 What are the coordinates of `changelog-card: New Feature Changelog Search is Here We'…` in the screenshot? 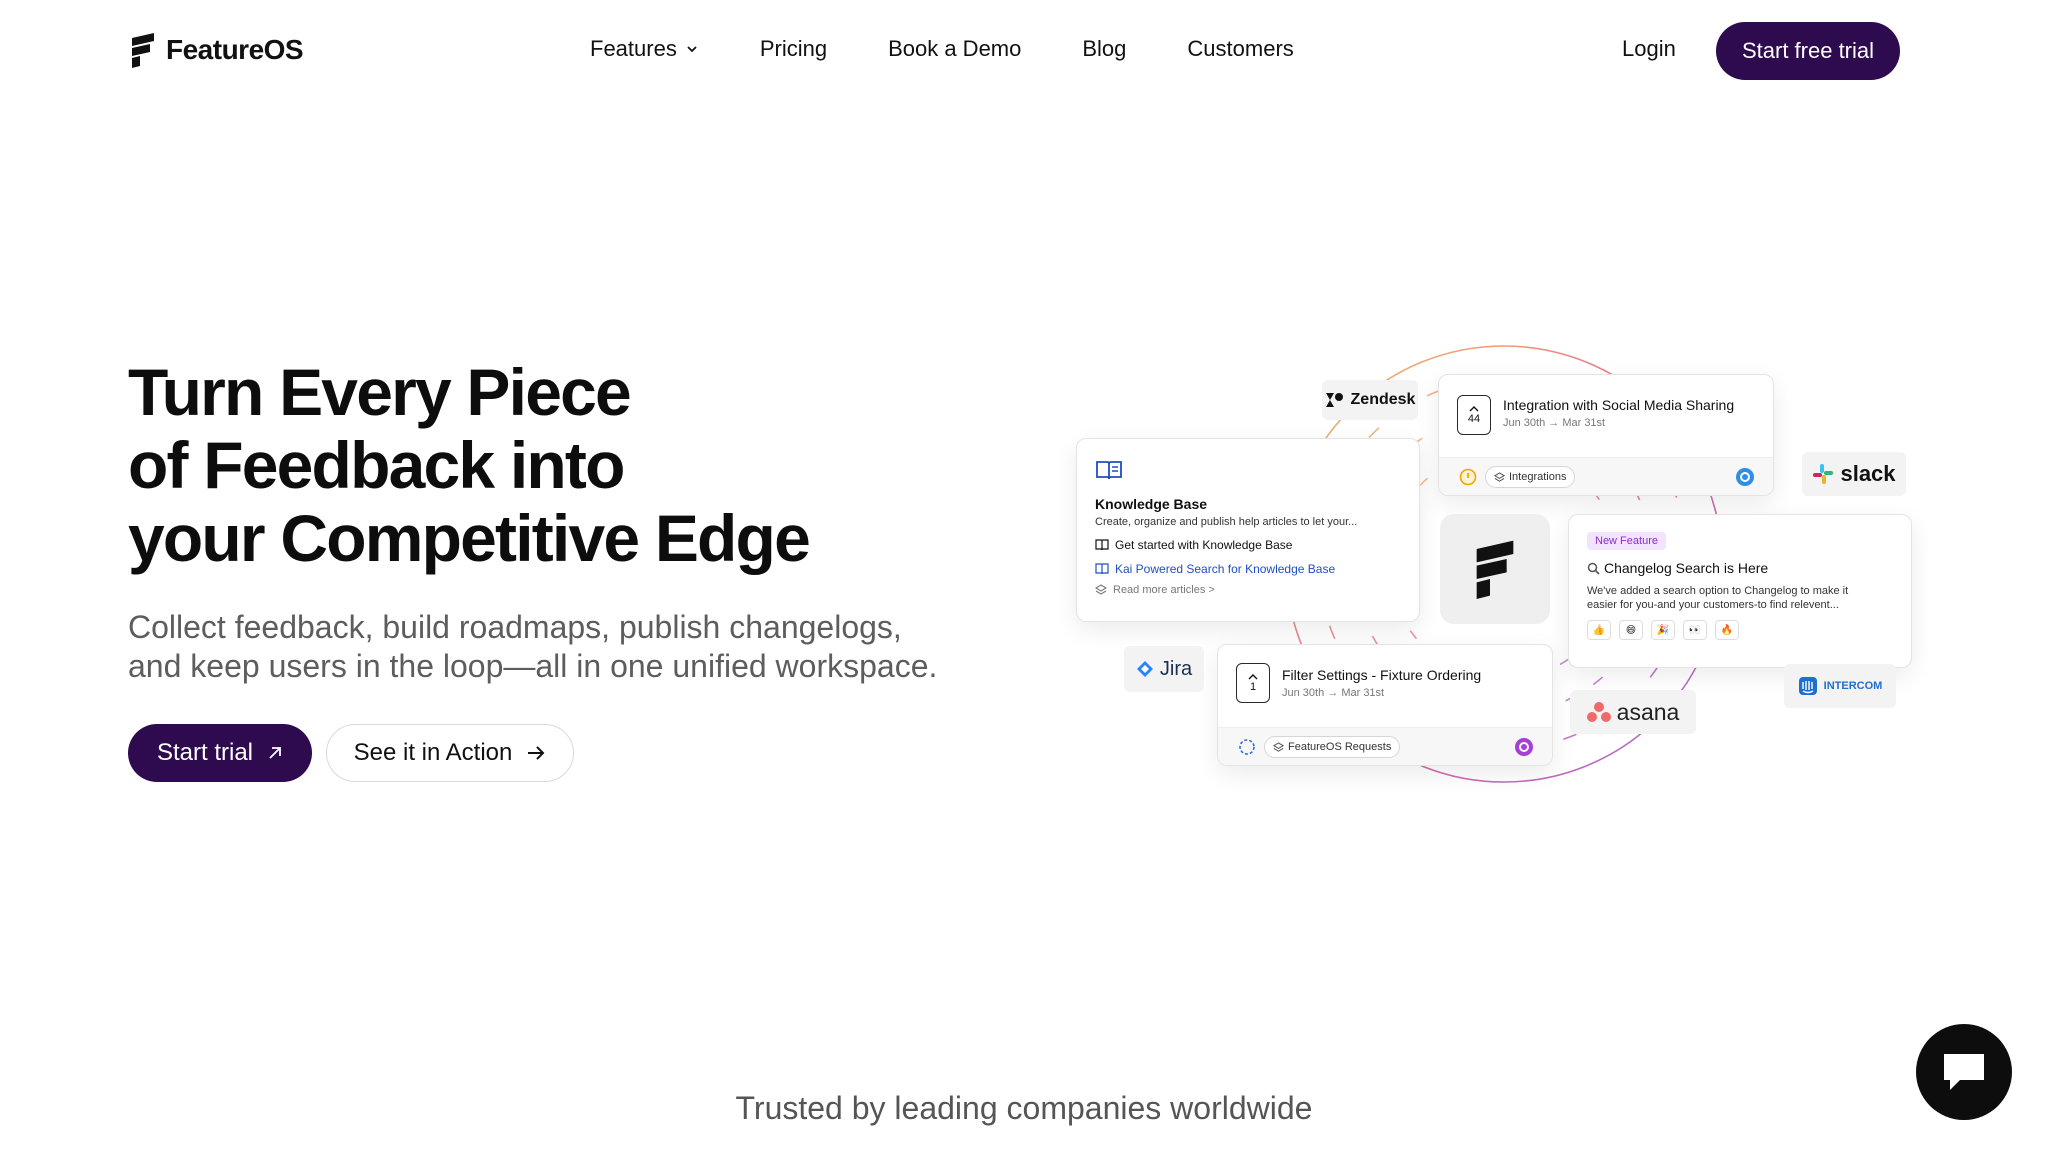 It's located at (1740, 591).